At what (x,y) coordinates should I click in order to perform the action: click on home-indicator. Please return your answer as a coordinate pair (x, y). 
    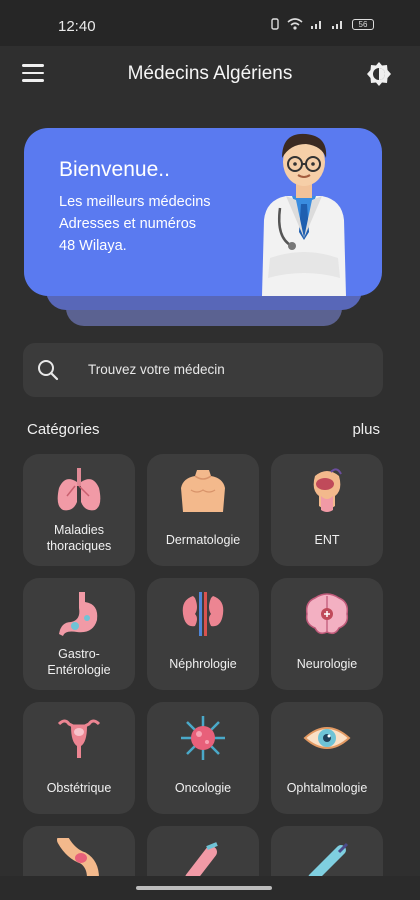
    Looking at the image, I should click on (204, 888).